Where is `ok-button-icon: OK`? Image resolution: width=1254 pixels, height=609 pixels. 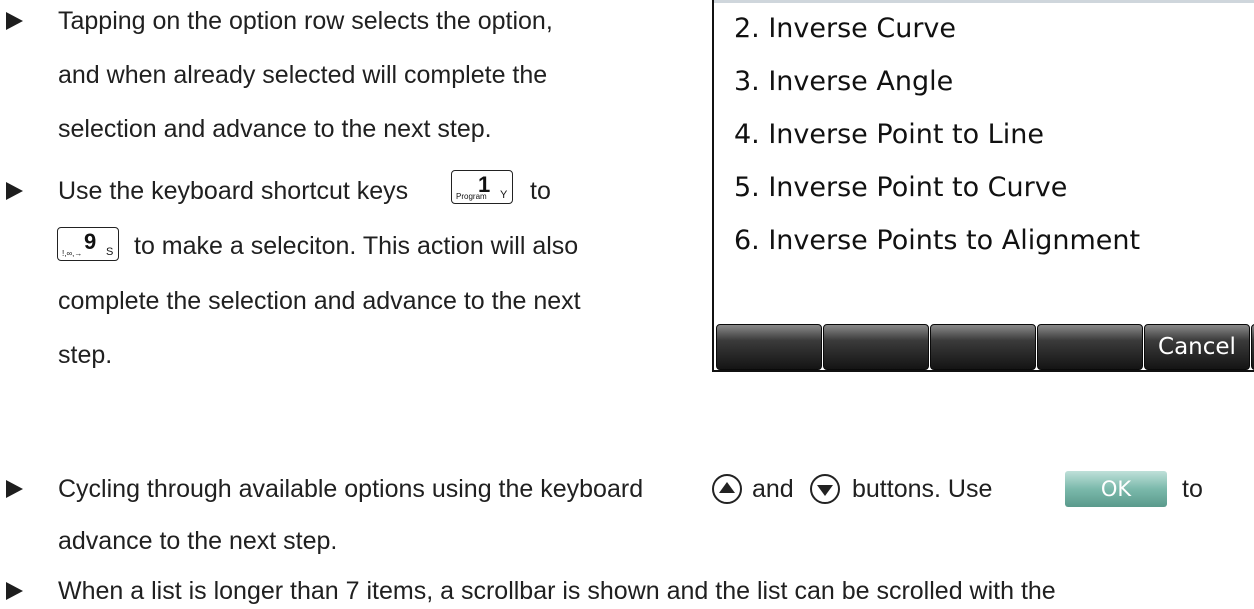
ok-button-icon: OK is located at coordinates (1116, 489).